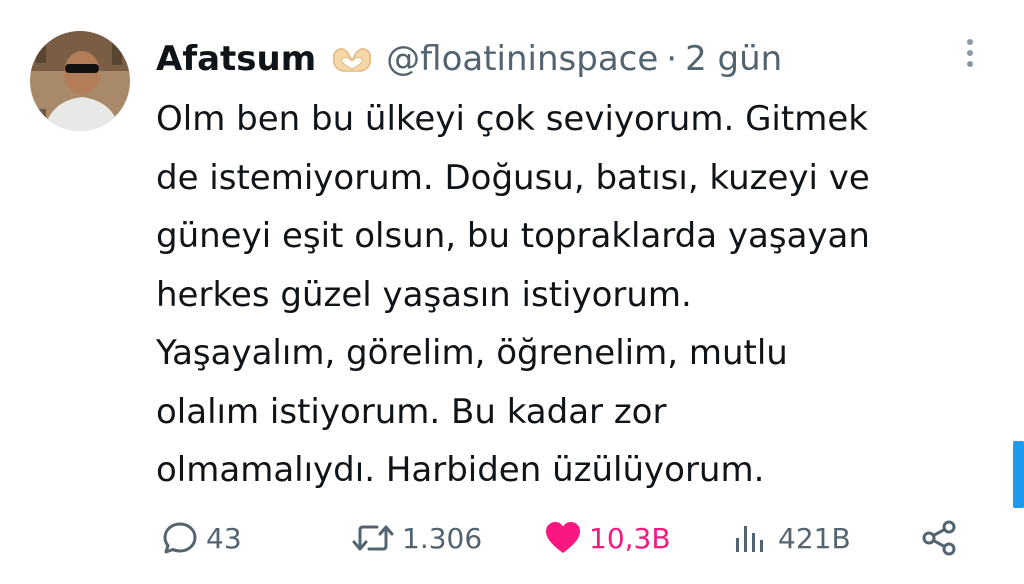 Image resolution: width=1024 pixels, height=584 pixels. What do you see at coordinates (733, 59) in the screenshot?
I see `timestamp: 2 gün` at bounding box center [733, 59].